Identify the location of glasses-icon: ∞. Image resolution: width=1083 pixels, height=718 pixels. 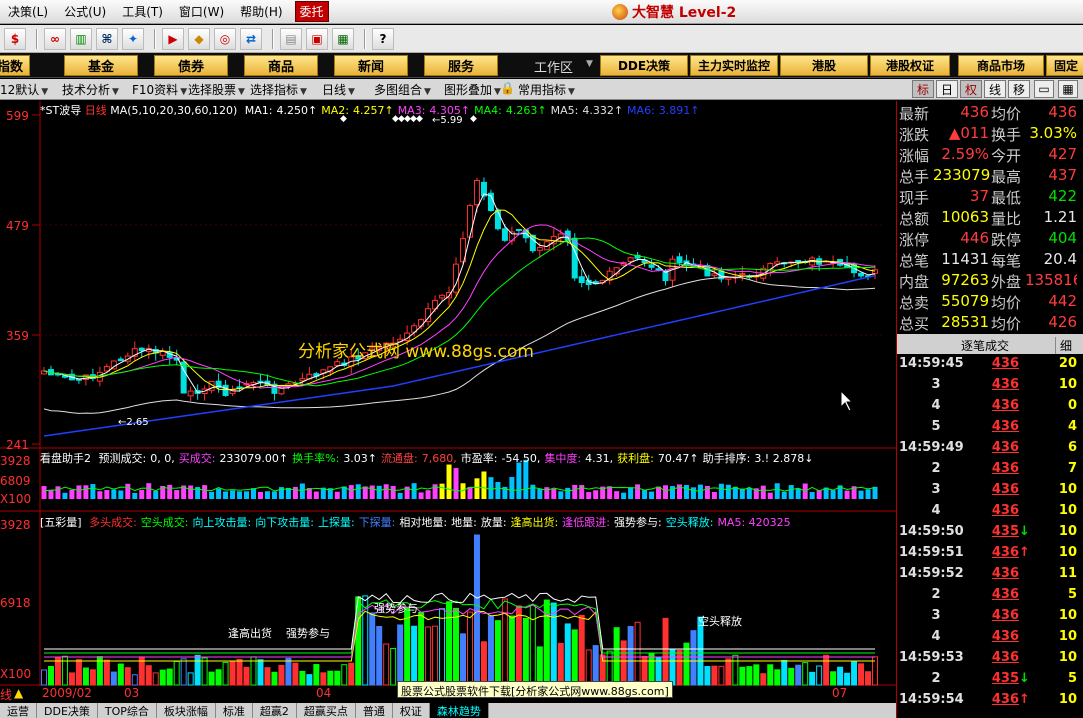
(55, 38).